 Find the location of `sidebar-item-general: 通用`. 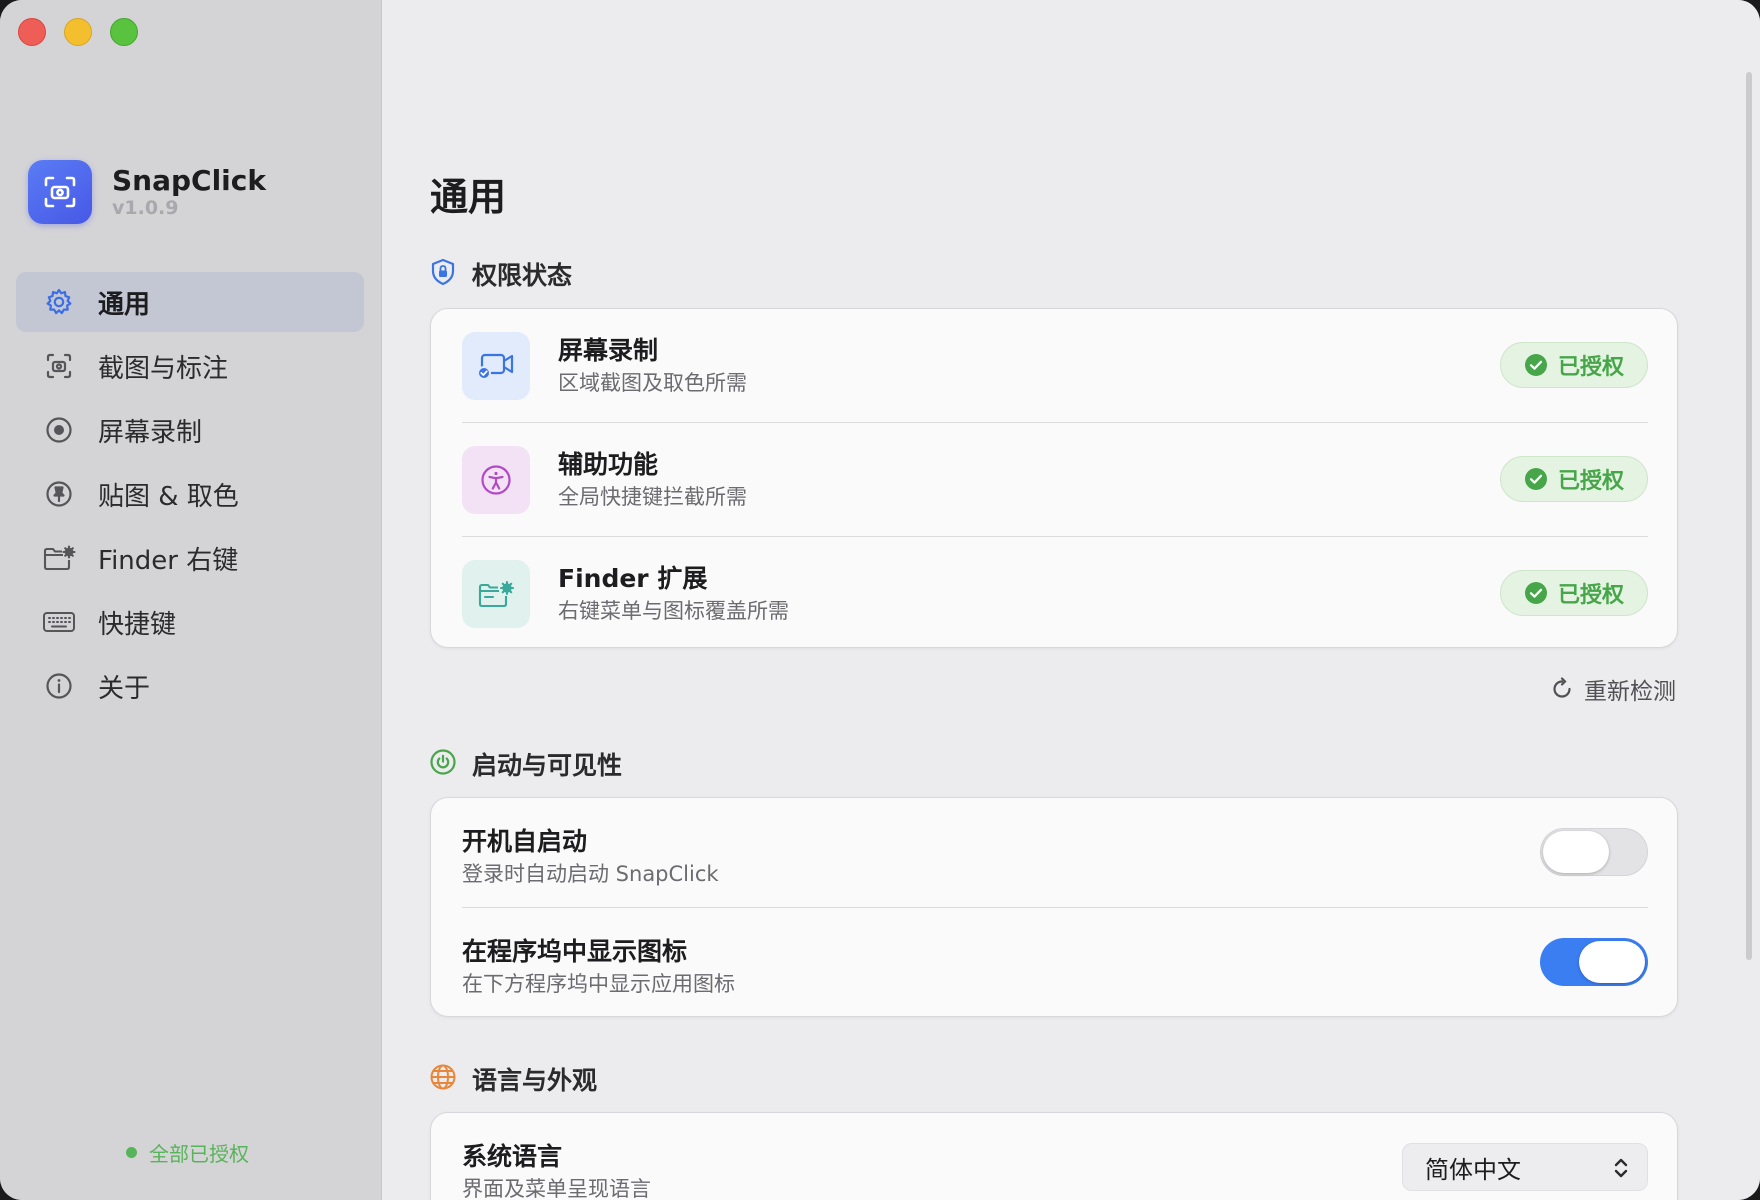

sidebar-item-general: 通用 is located at coordinates (190, 302).